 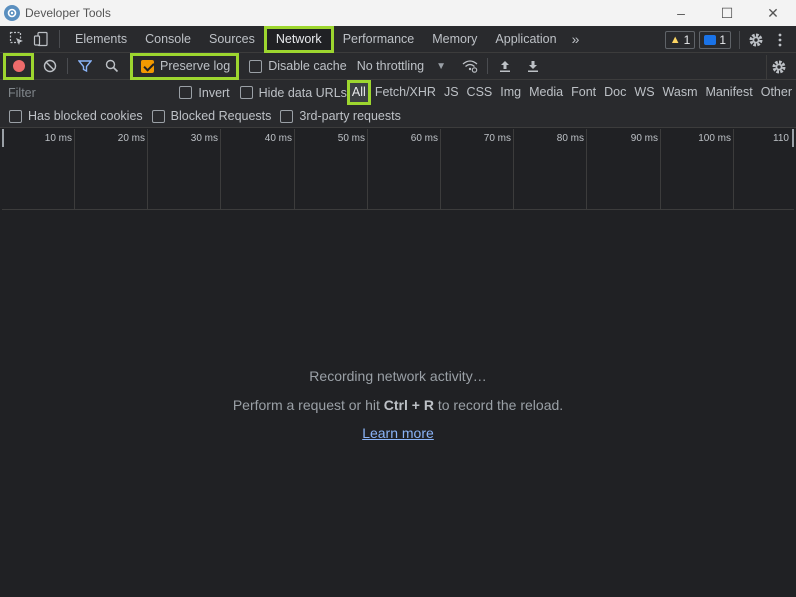 What do you see at coordinates (644, 92) in the screenshot?
I see `filter-type-ws: WS` at bounding box center [644, 92].